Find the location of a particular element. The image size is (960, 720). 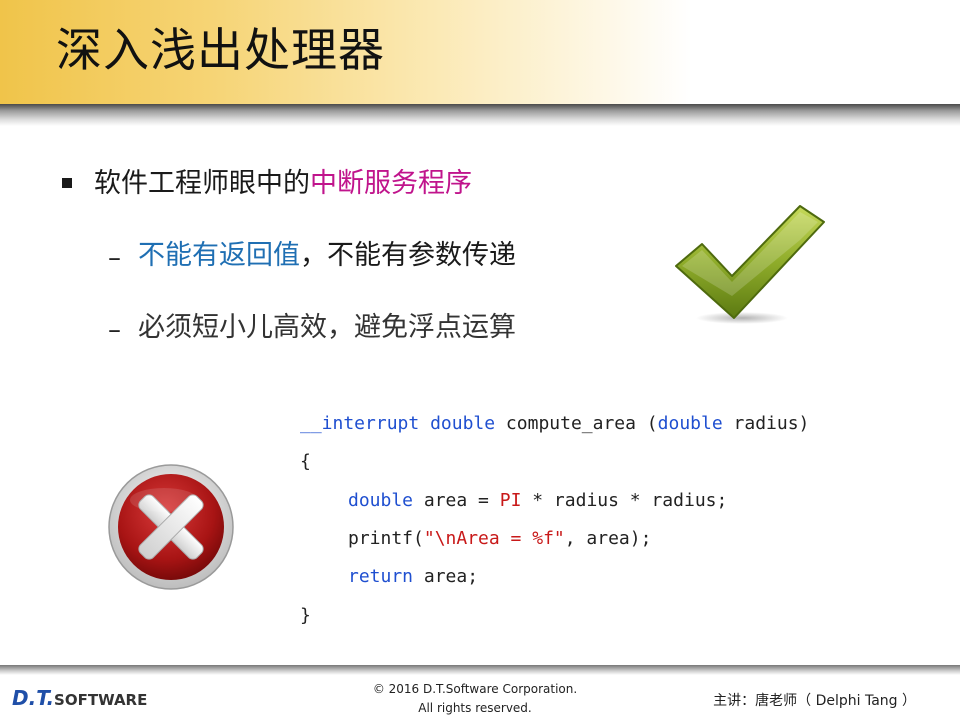

code-kw-return: return is located at coordinates (381, 576).